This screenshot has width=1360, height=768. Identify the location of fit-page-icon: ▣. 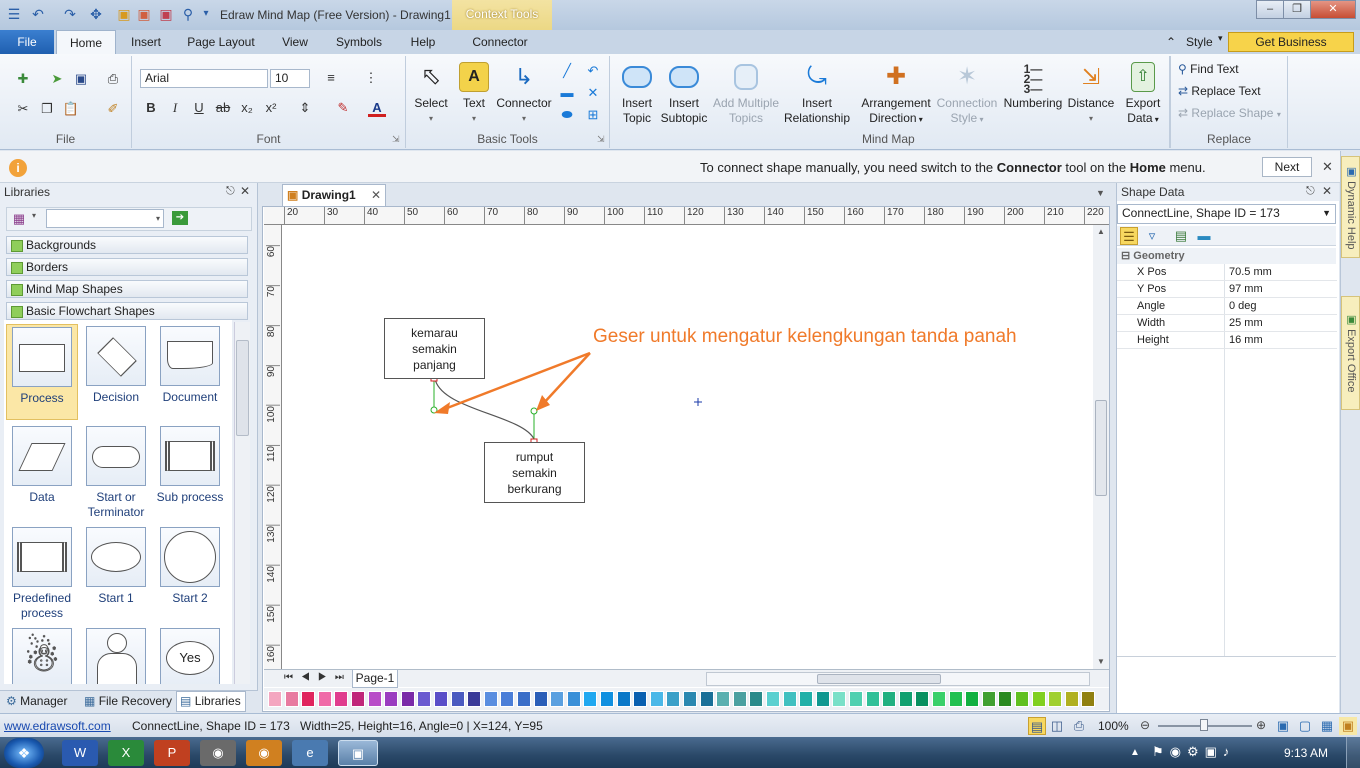
(1283, 726).